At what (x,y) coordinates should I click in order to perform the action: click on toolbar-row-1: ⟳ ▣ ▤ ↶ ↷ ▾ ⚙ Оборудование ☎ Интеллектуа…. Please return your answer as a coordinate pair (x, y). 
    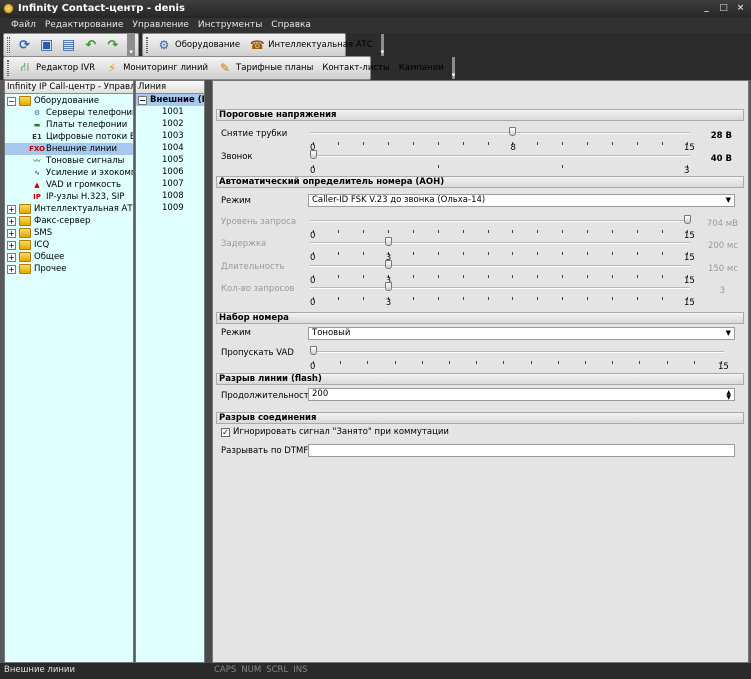
    Looking at the image, I should click on (375, 45).